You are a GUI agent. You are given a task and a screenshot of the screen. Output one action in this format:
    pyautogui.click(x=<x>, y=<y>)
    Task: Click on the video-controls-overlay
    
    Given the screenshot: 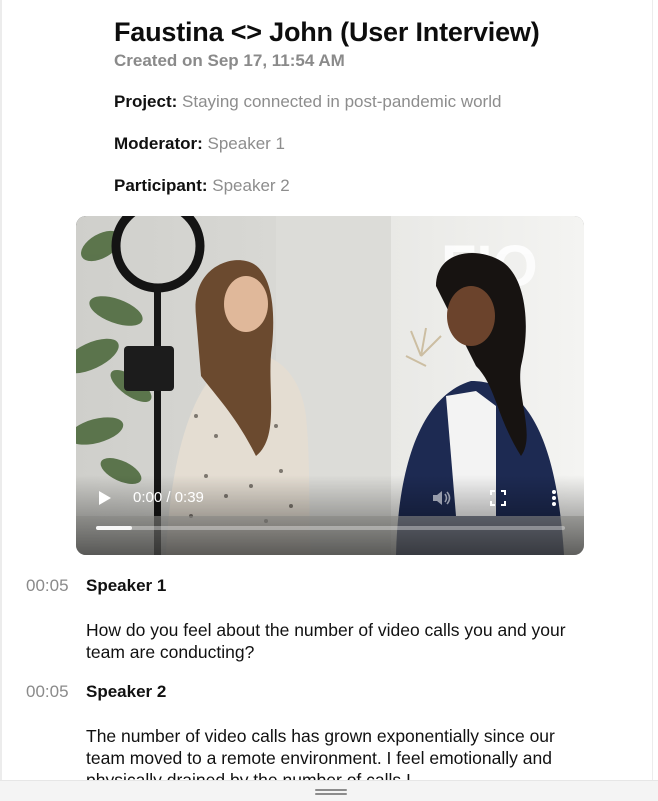 What is the action you would take?
    pyautogui.click(x=330, y=515)
    